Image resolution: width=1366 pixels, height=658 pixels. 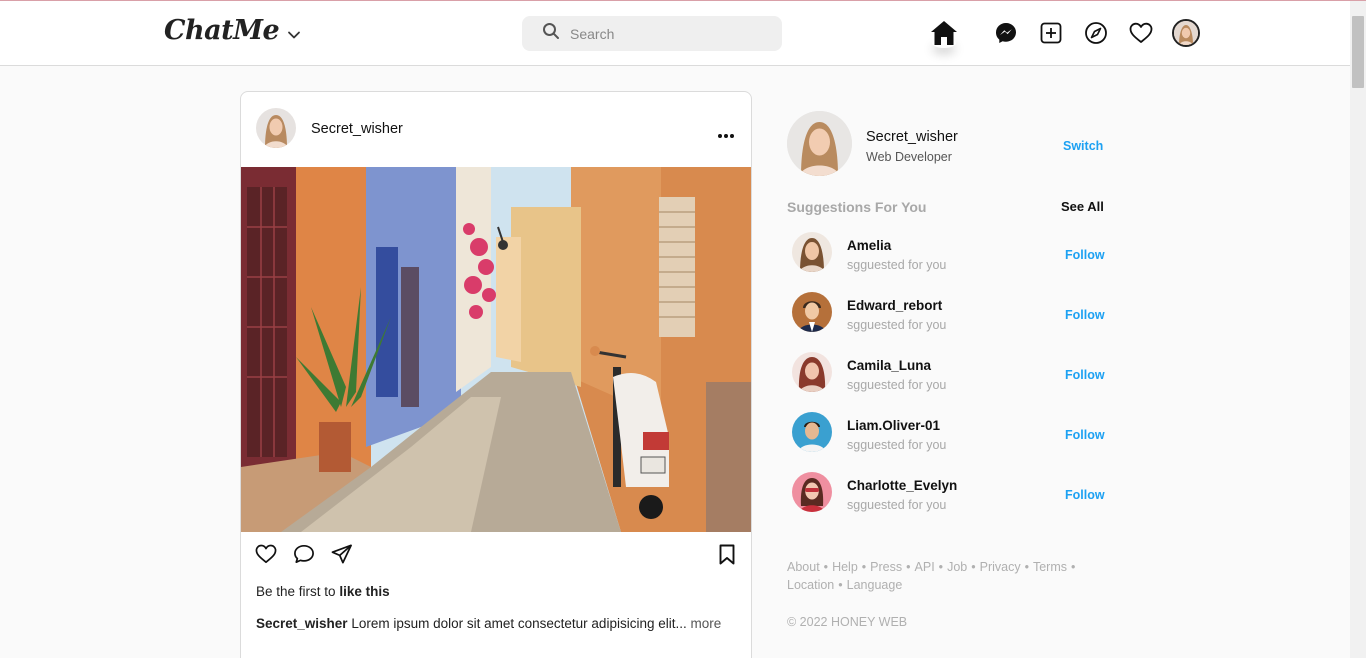 What do you see at coordinates (1096, 33) in the screenshot?
I see `explore-icon` at bounding box center [1096, 33].